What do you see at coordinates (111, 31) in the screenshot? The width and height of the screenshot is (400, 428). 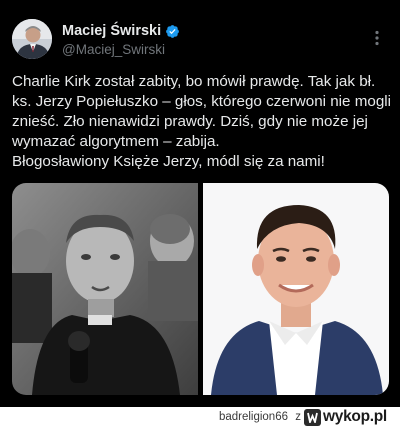 I see `author-display-name: Maciej Świrski` at bounding box center [111, 31].